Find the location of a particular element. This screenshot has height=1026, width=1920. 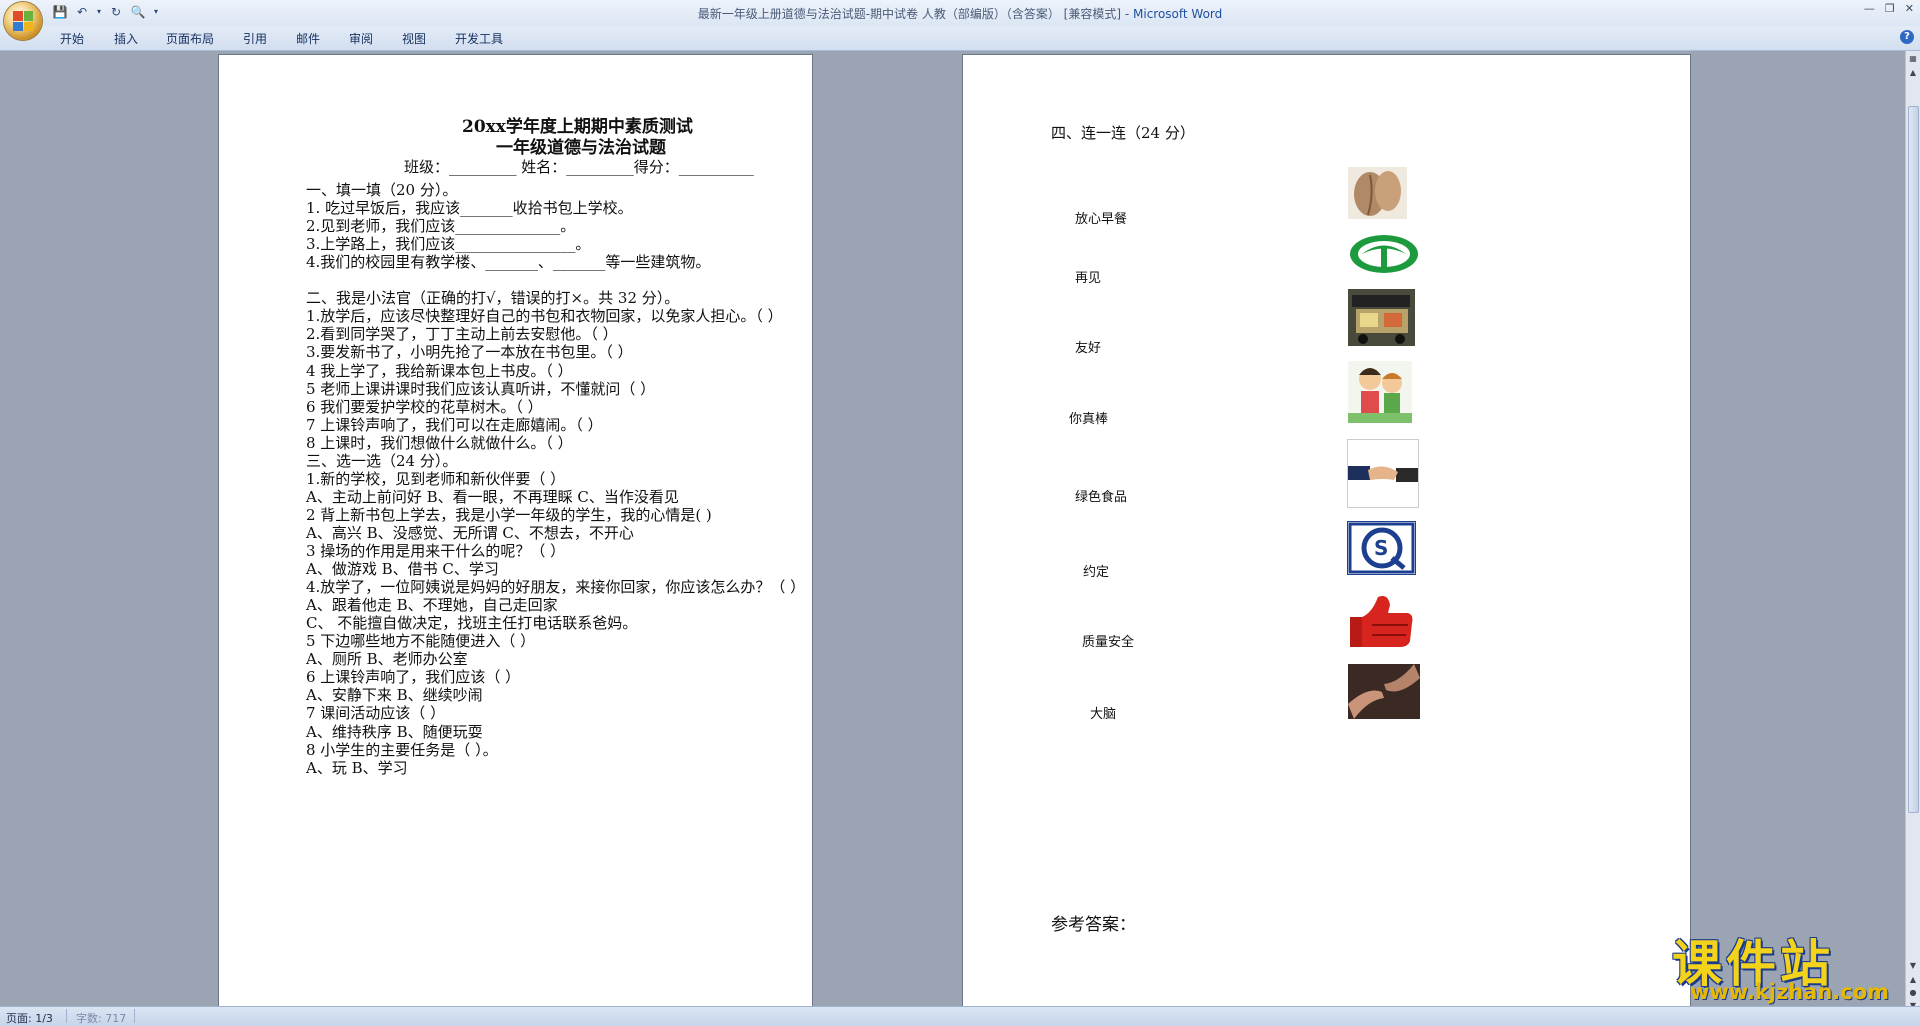

match-label-1: 放心早餐 is located at coordinates (1101, 219).